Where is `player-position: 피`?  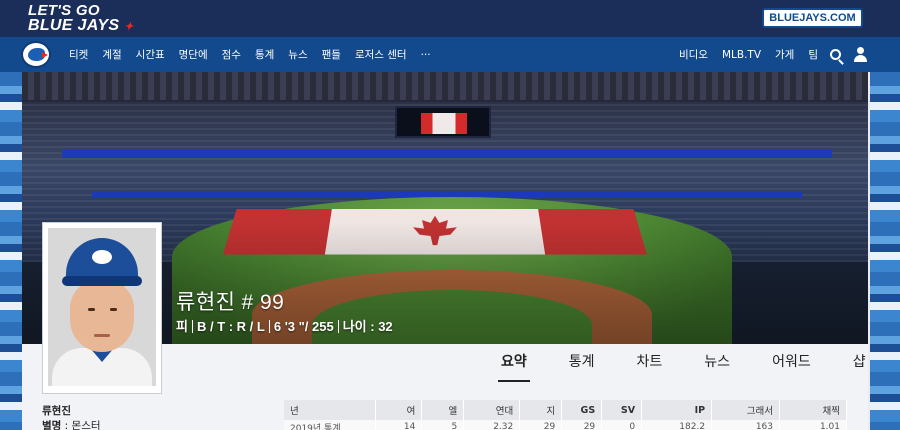 player-position: 피 is located at coordinates (182, 326).